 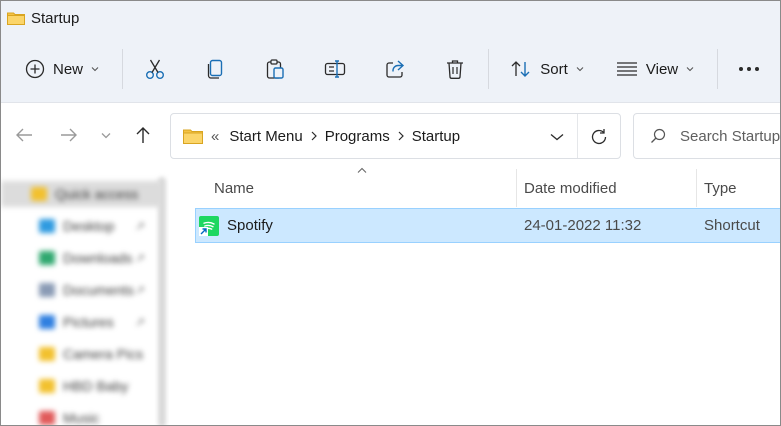 I want to click on nav-item-label: Music, so click(x=81, y=418).